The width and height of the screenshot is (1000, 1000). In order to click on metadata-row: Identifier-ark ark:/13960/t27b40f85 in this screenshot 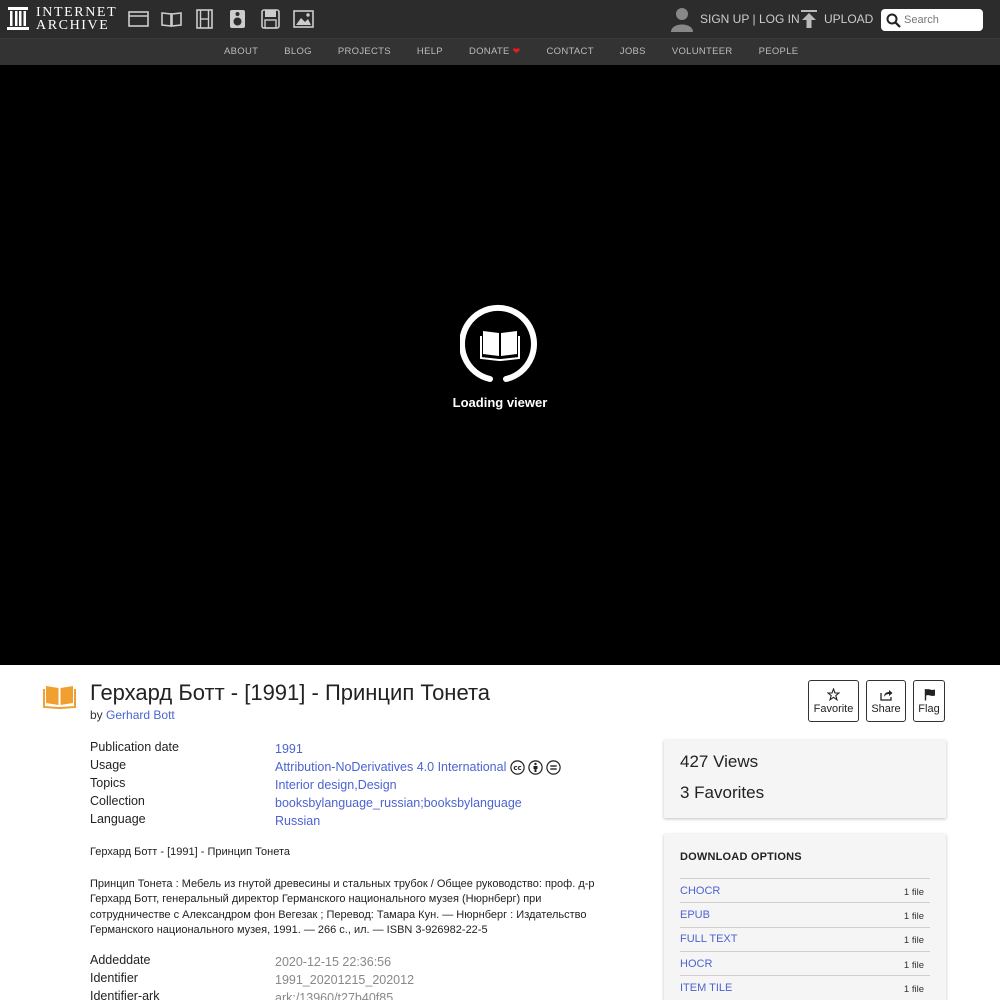, I will do `click(252, 994)`.